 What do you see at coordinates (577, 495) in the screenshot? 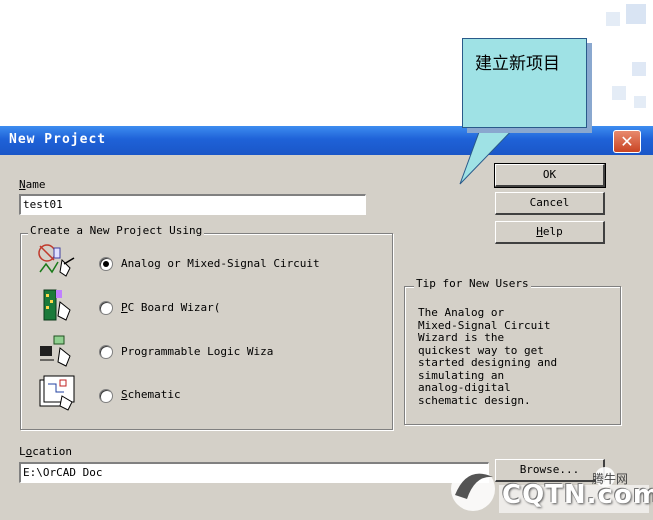
I see `watermark-brand: CQTN.com` at bounding box center [577, 495].